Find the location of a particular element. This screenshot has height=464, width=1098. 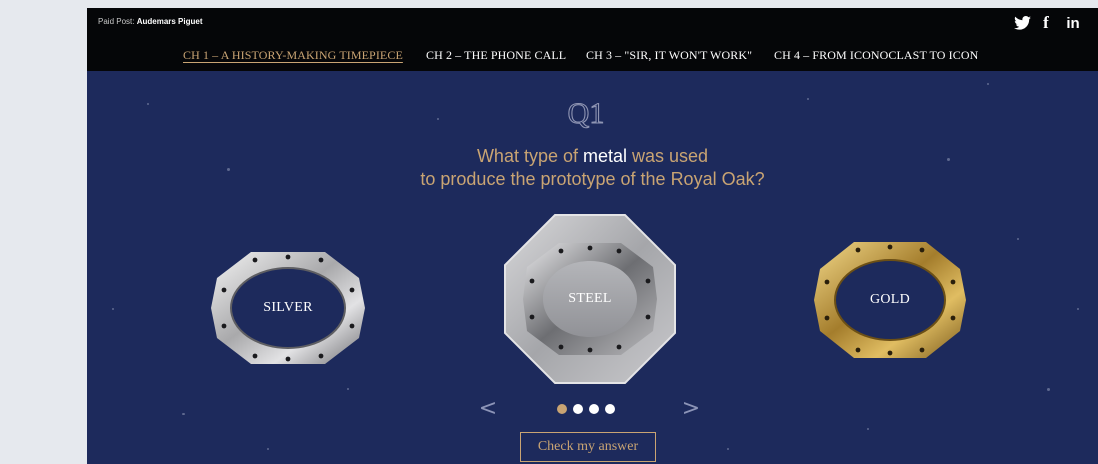

paid-post-label: Paid Post: Audemars Piguet is located at coordinates (150, 21).